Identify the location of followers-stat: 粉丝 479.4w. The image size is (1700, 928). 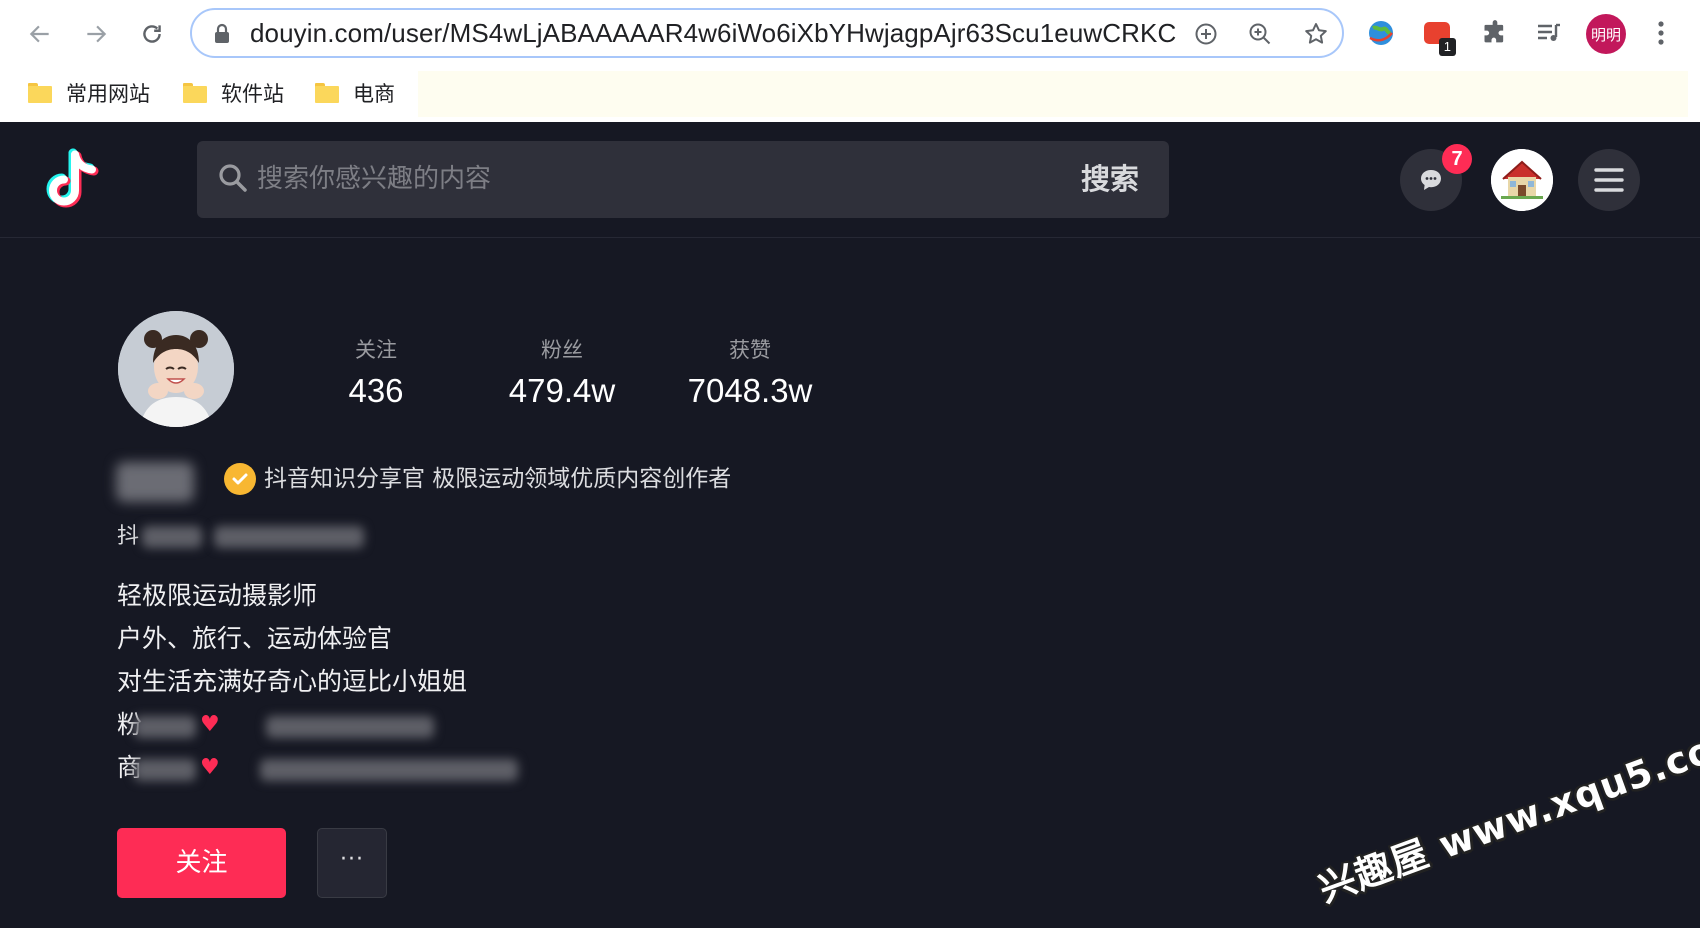
(562, 373).